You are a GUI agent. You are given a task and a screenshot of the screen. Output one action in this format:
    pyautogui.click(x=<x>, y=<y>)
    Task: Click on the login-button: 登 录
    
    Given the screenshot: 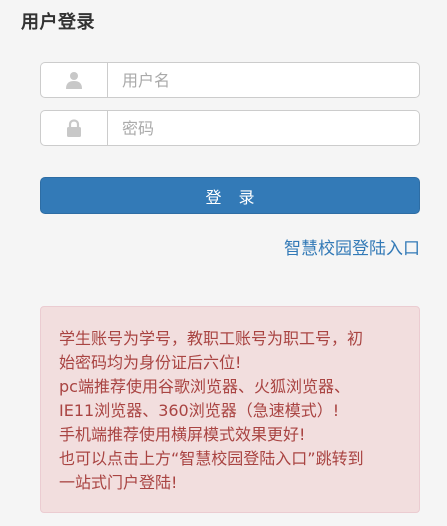 What is the action you would take?
    pyautogui.click(x=230, y=195)
    